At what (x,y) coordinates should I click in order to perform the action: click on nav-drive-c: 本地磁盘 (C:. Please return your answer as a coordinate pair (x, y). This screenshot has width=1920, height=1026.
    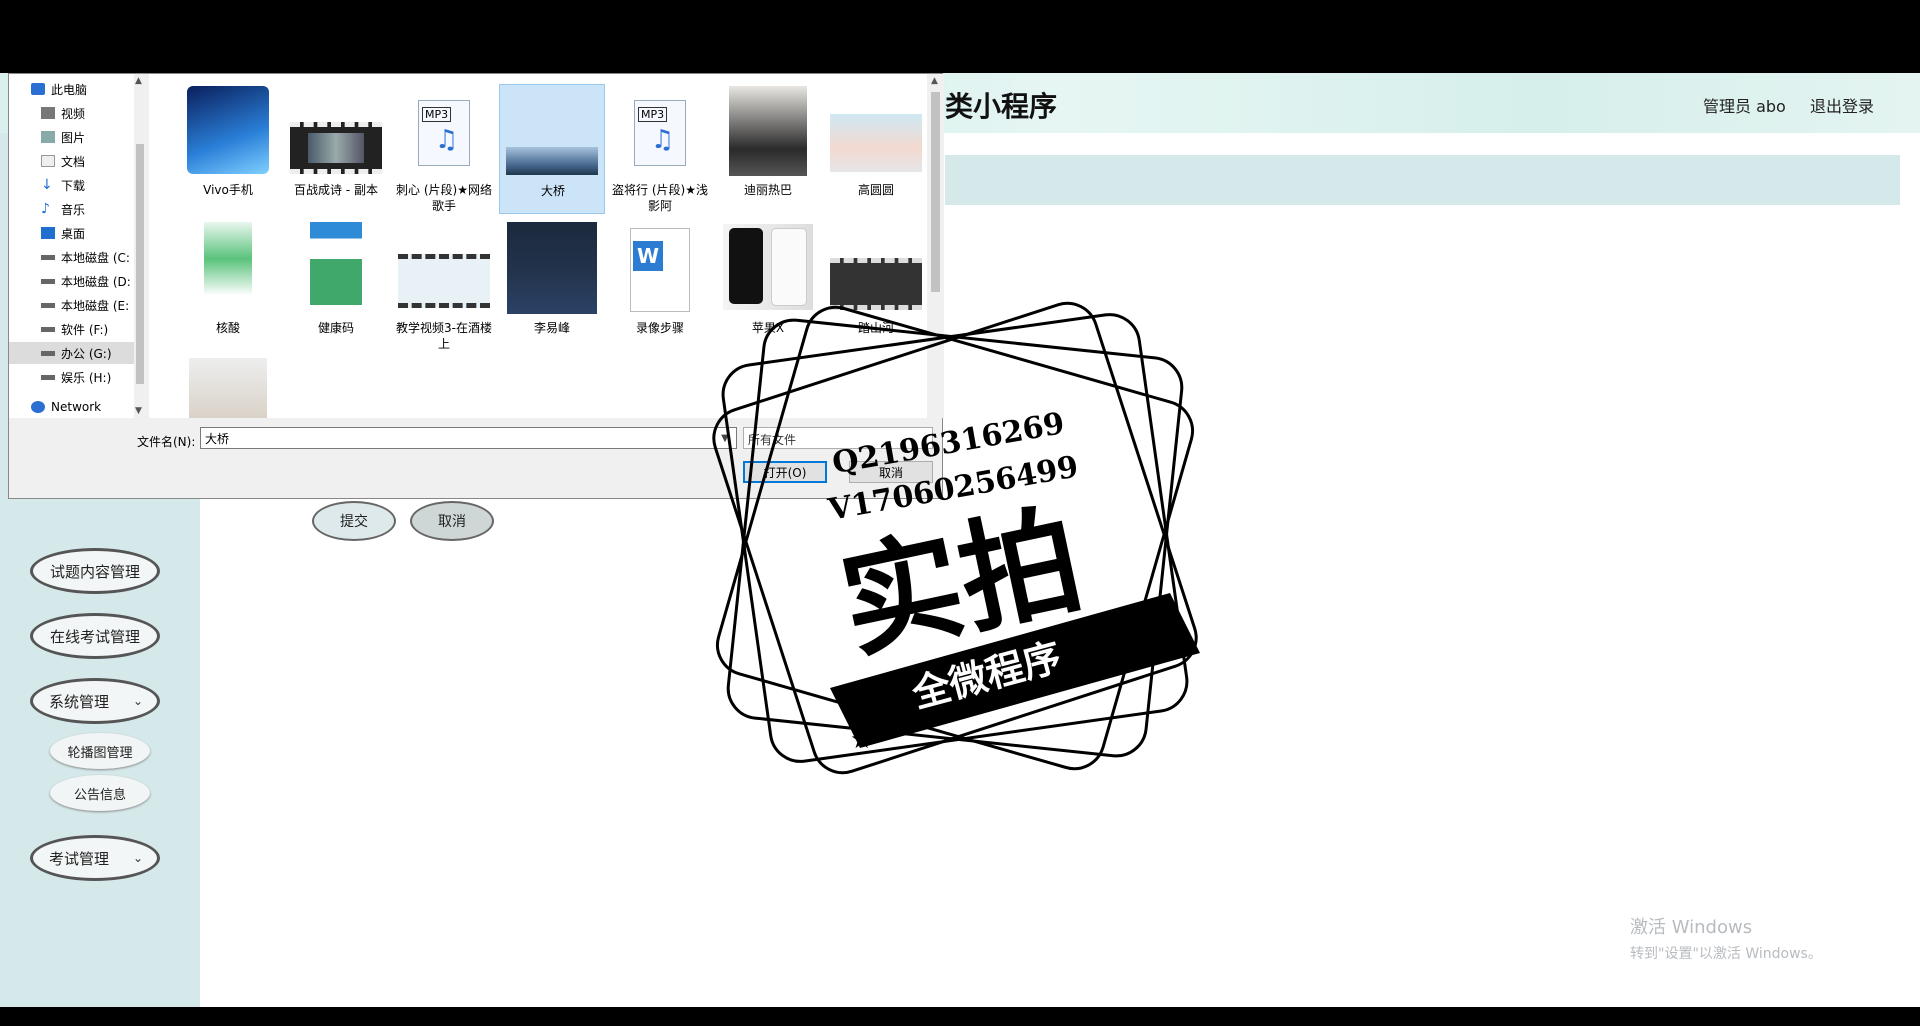
    Looking at the image, I should click on (93, 257).